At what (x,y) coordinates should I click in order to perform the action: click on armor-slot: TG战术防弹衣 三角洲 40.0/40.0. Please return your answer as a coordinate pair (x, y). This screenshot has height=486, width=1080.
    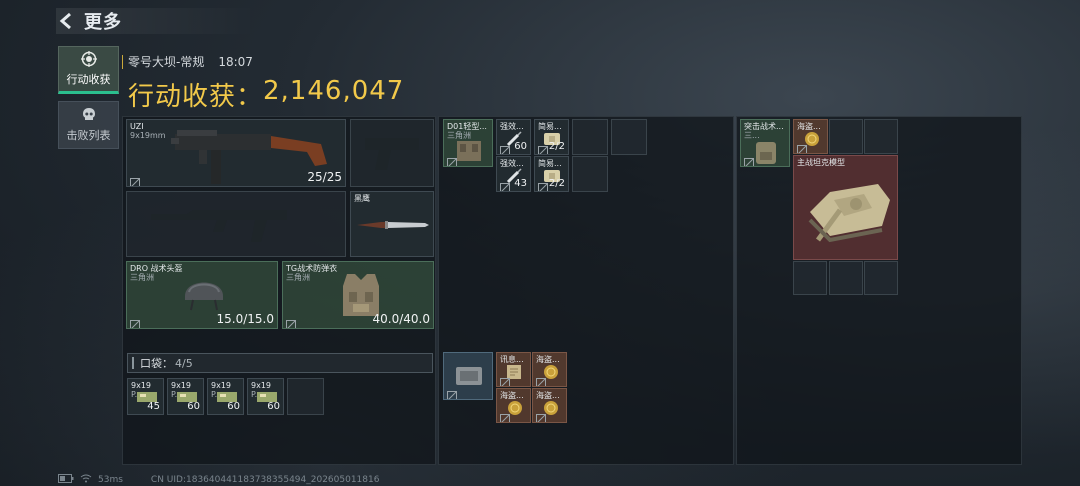
    Looking at the image, I should click on (358, 295).